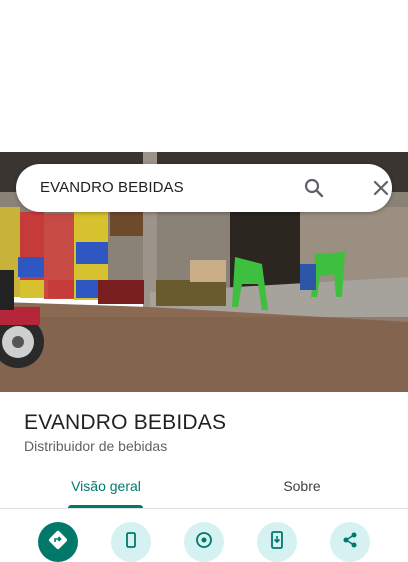 Image resolution: width=408 pixels, height=562 pixels. What do you see at coordinates (58, 542) in the screenshot?
I see `directions-button` at bounding box center [58, 542].